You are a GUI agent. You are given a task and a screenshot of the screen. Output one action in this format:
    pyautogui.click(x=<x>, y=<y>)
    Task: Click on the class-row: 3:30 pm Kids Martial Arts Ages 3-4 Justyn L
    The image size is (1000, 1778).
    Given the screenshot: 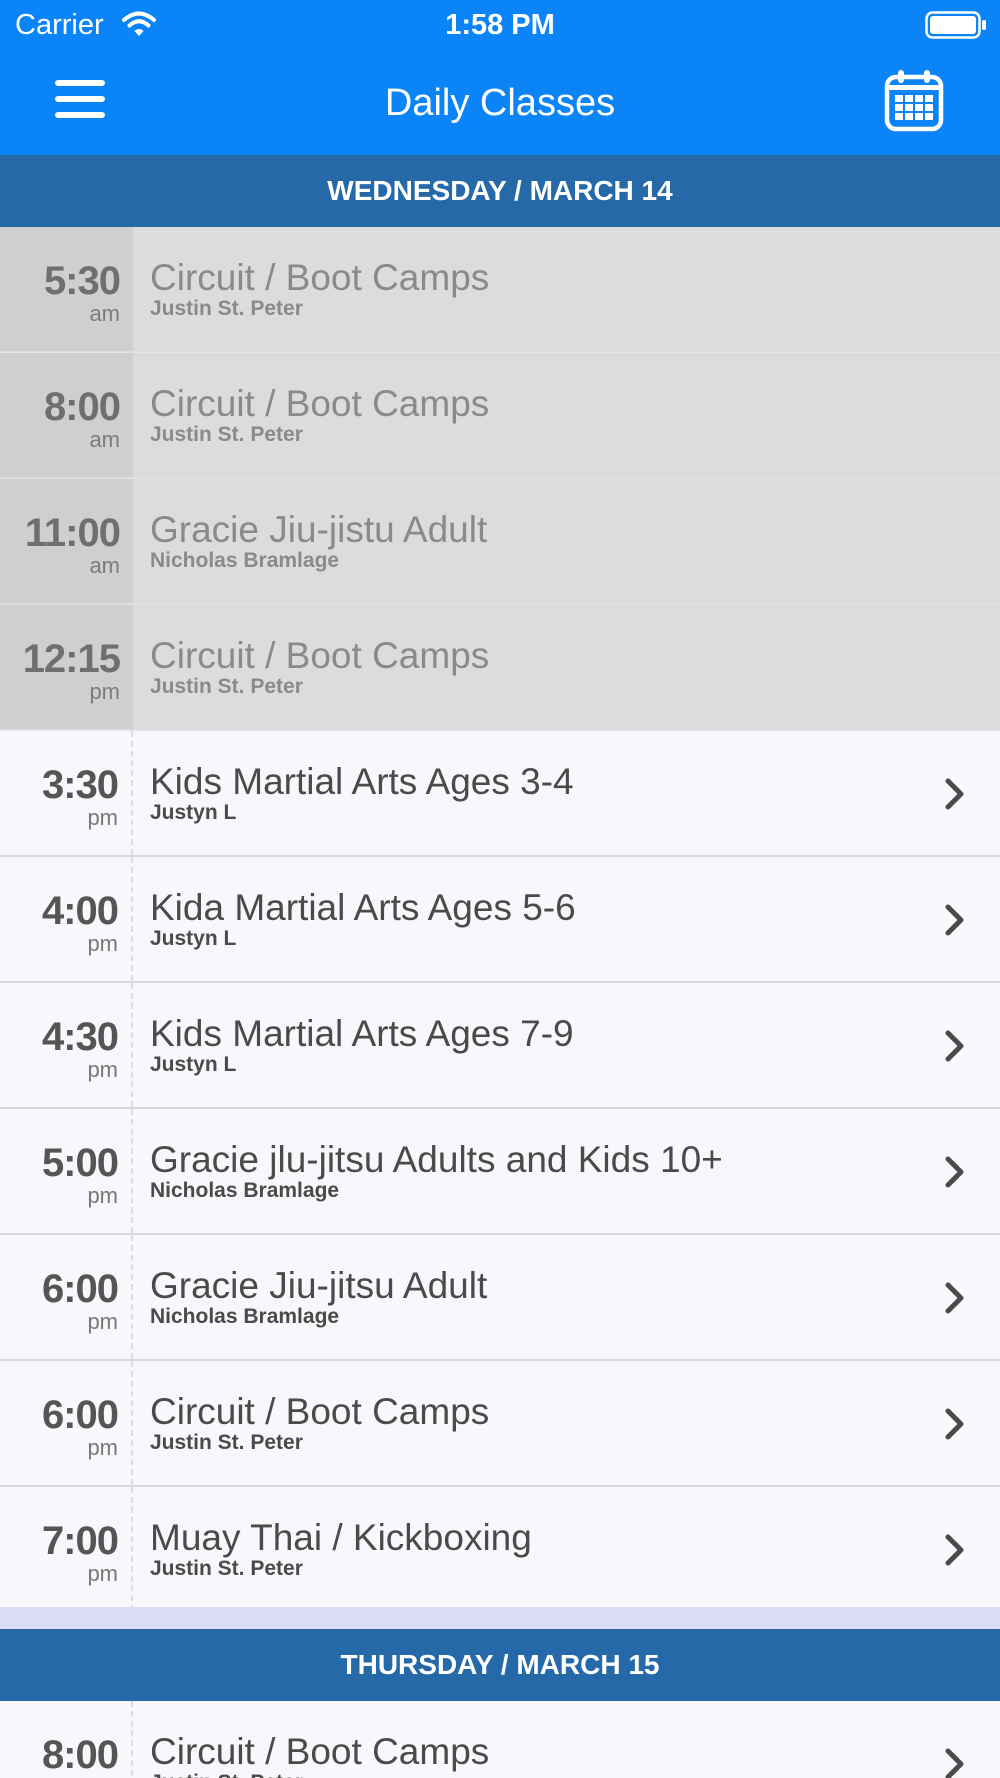 What is the action you would take?
    pyautogui.click(x=500, y=794)
    